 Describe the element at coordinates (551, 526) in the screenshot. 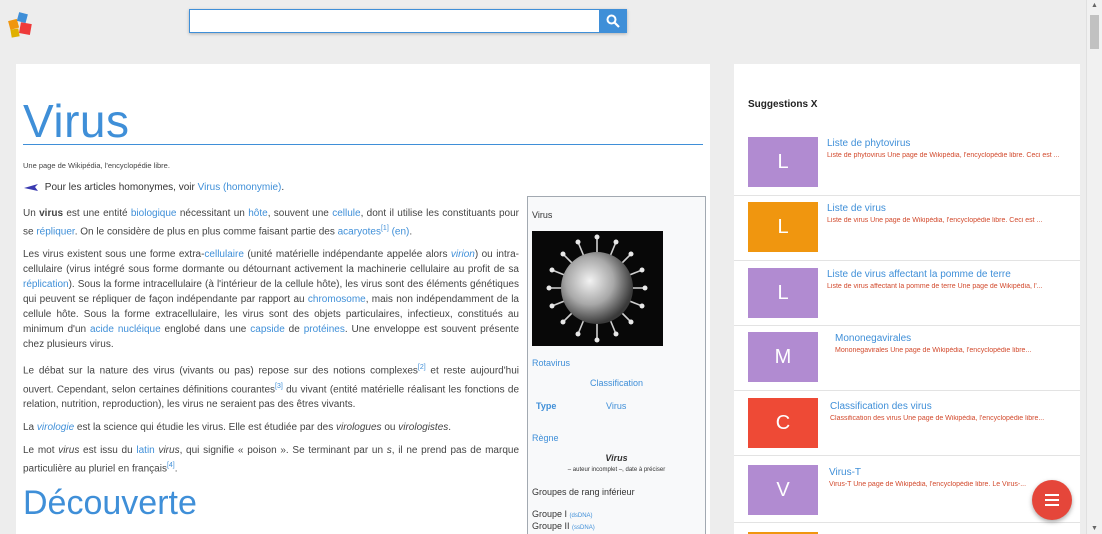

I see `group-label: Groupe II` at that location.